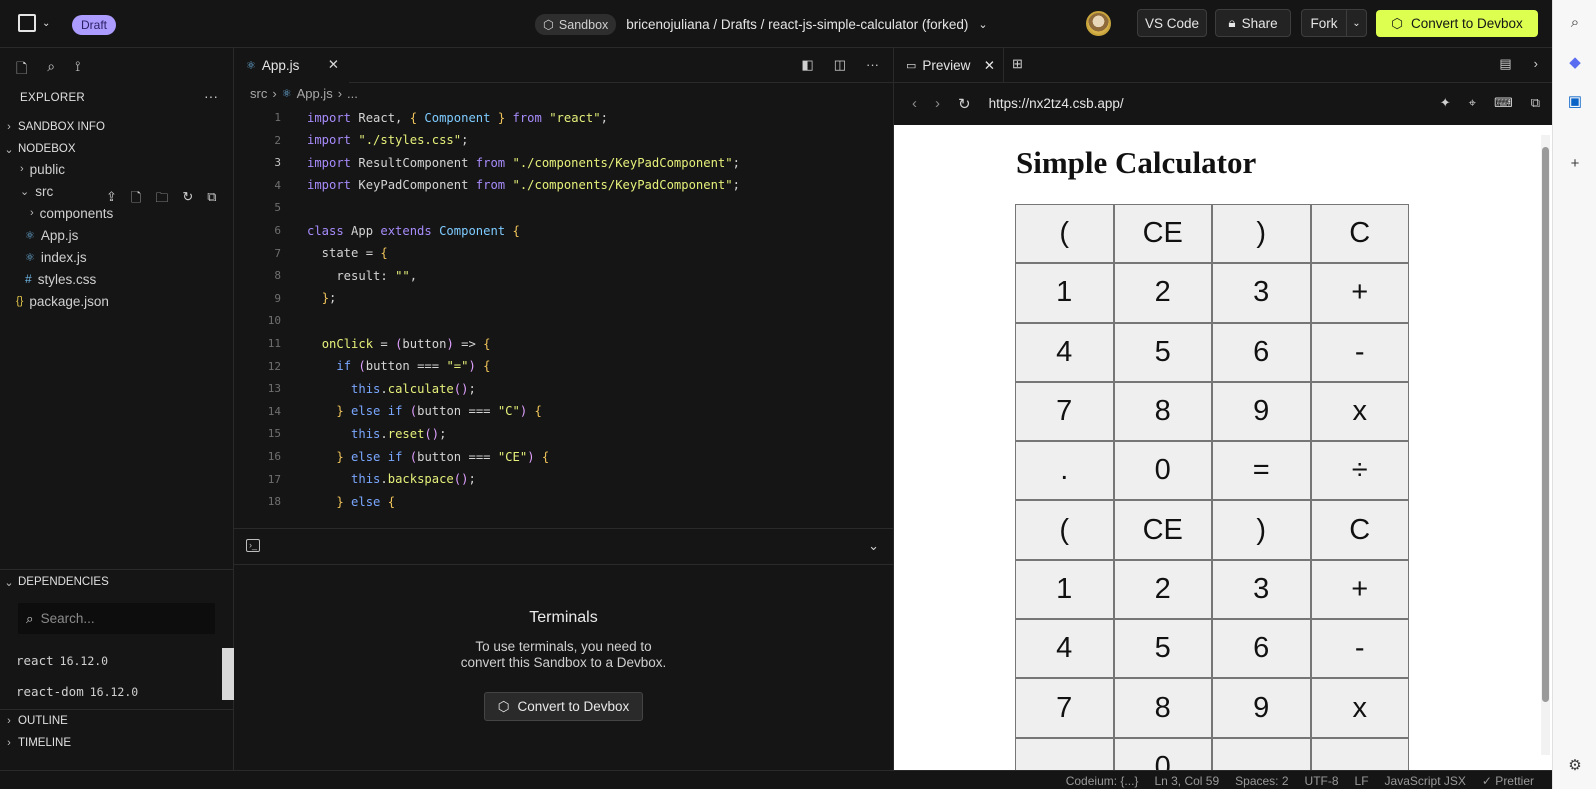  I want to click on timeline-section: › TIMELINE, so click(116, 743).